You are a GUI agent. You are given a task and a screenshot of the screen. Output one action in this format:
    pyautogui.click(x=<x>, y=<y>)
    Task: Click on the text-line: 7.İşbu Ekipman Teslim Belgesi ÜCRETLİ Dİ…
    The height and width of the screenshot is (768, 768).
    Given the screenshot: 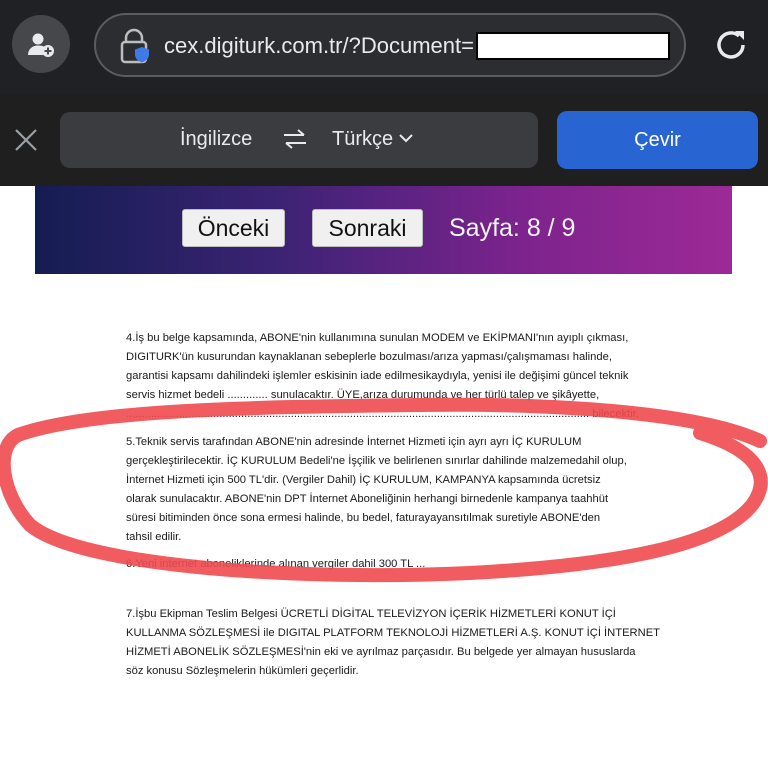 What is the action you would take?
    pyautogui.click(x=371, y=614)
    